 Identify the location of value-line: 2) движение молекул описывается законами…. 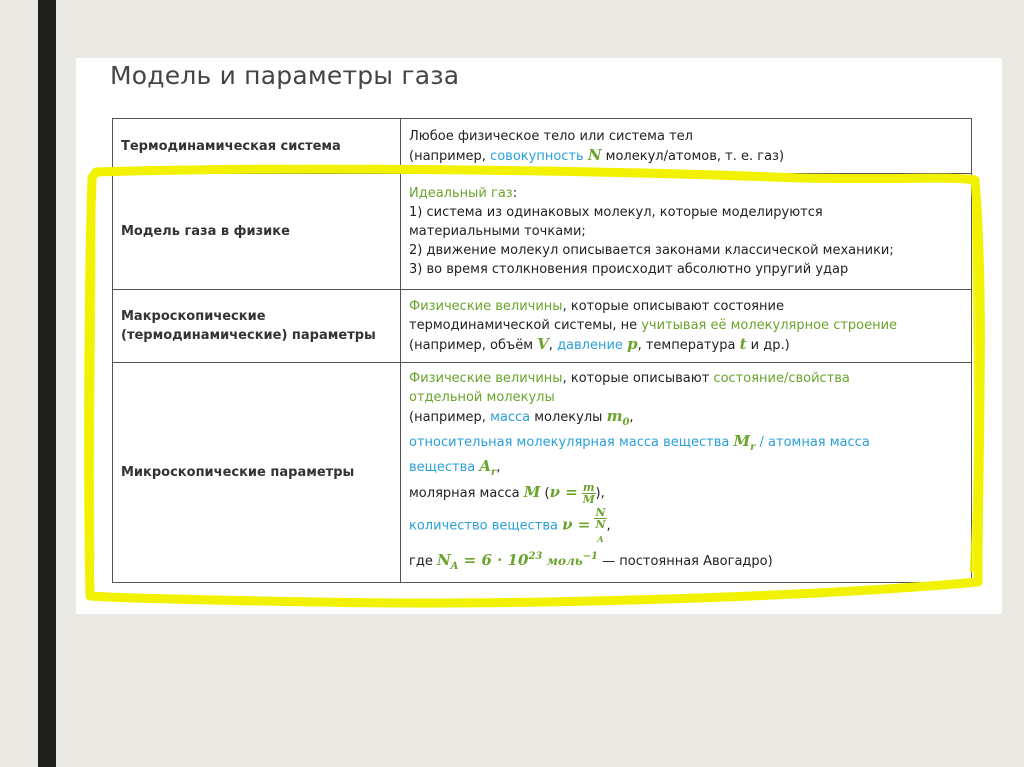
(651, 250).